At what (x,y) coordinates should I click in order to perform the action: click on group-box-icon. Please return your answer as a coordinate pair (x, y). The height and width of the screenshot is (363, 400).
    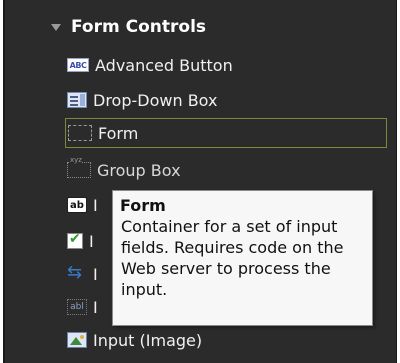
    Looking at the image, I should click on (79, 167).